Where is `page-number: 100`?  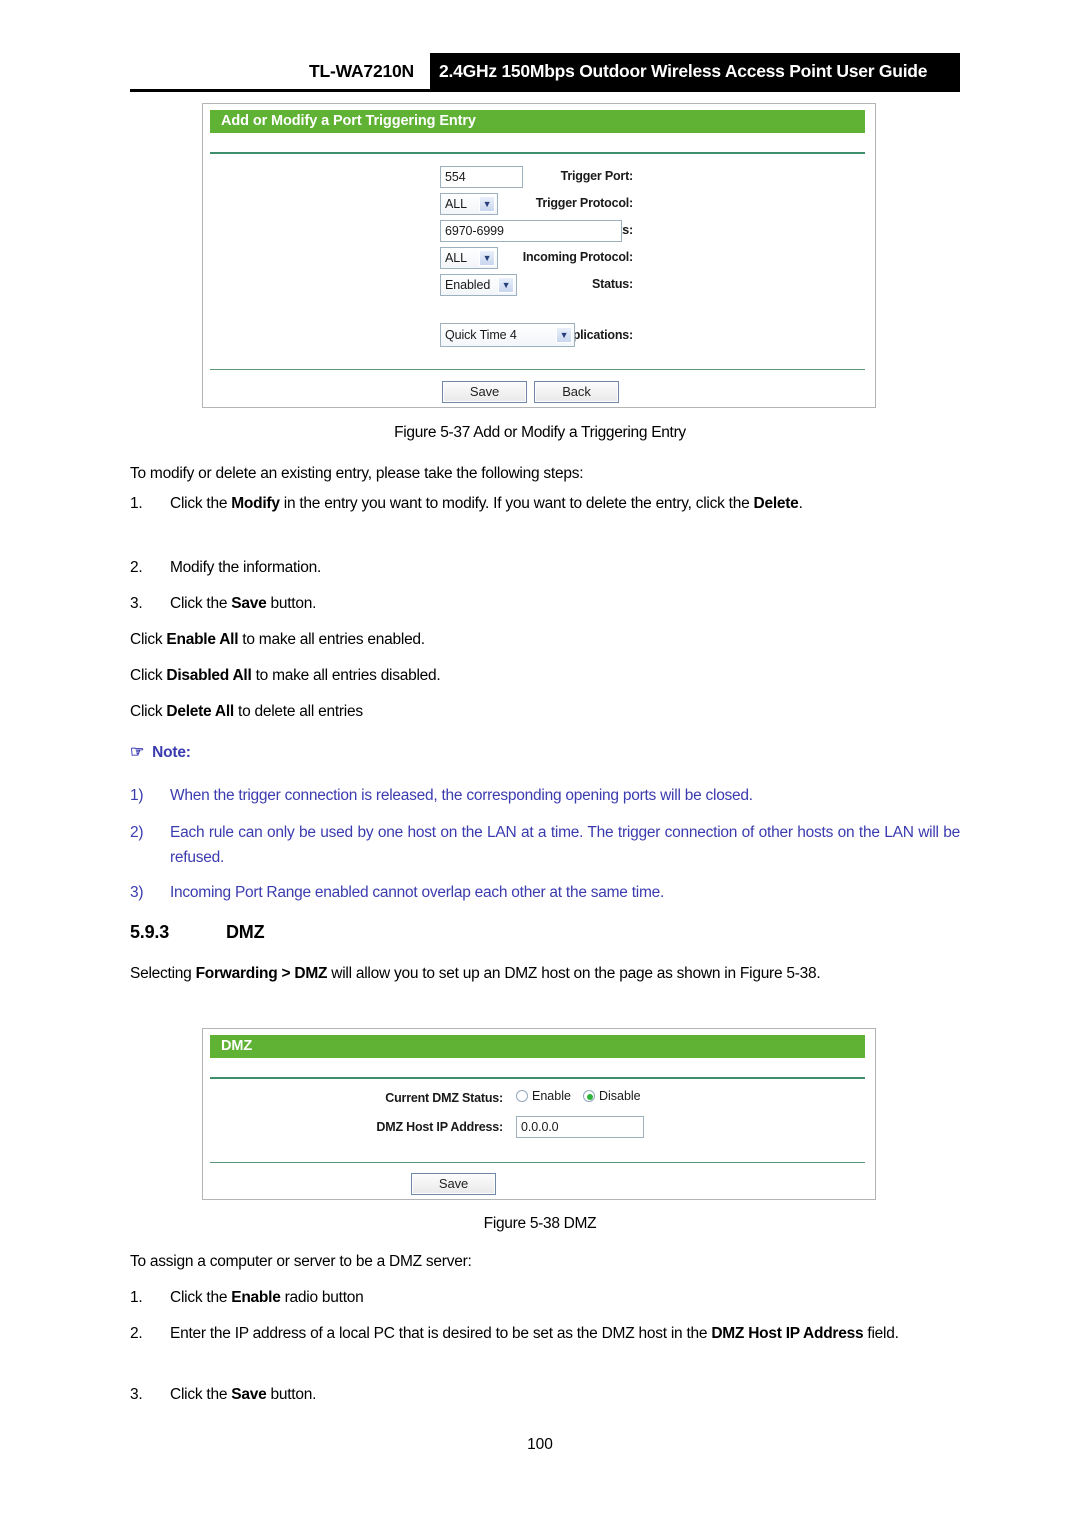 page-number: 100 is located at coordinates (540, 1444).